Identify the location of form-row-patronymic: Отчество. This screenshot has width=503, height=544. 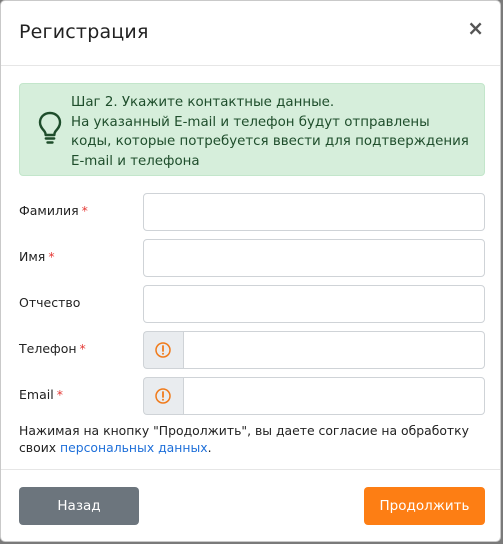
(252, 304).